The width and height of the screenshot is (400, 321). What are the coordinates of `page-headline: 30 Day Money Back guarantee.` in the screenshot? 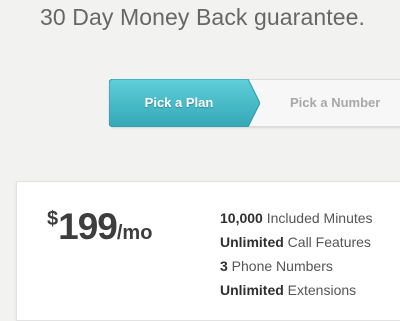 It's located at (202, 17).